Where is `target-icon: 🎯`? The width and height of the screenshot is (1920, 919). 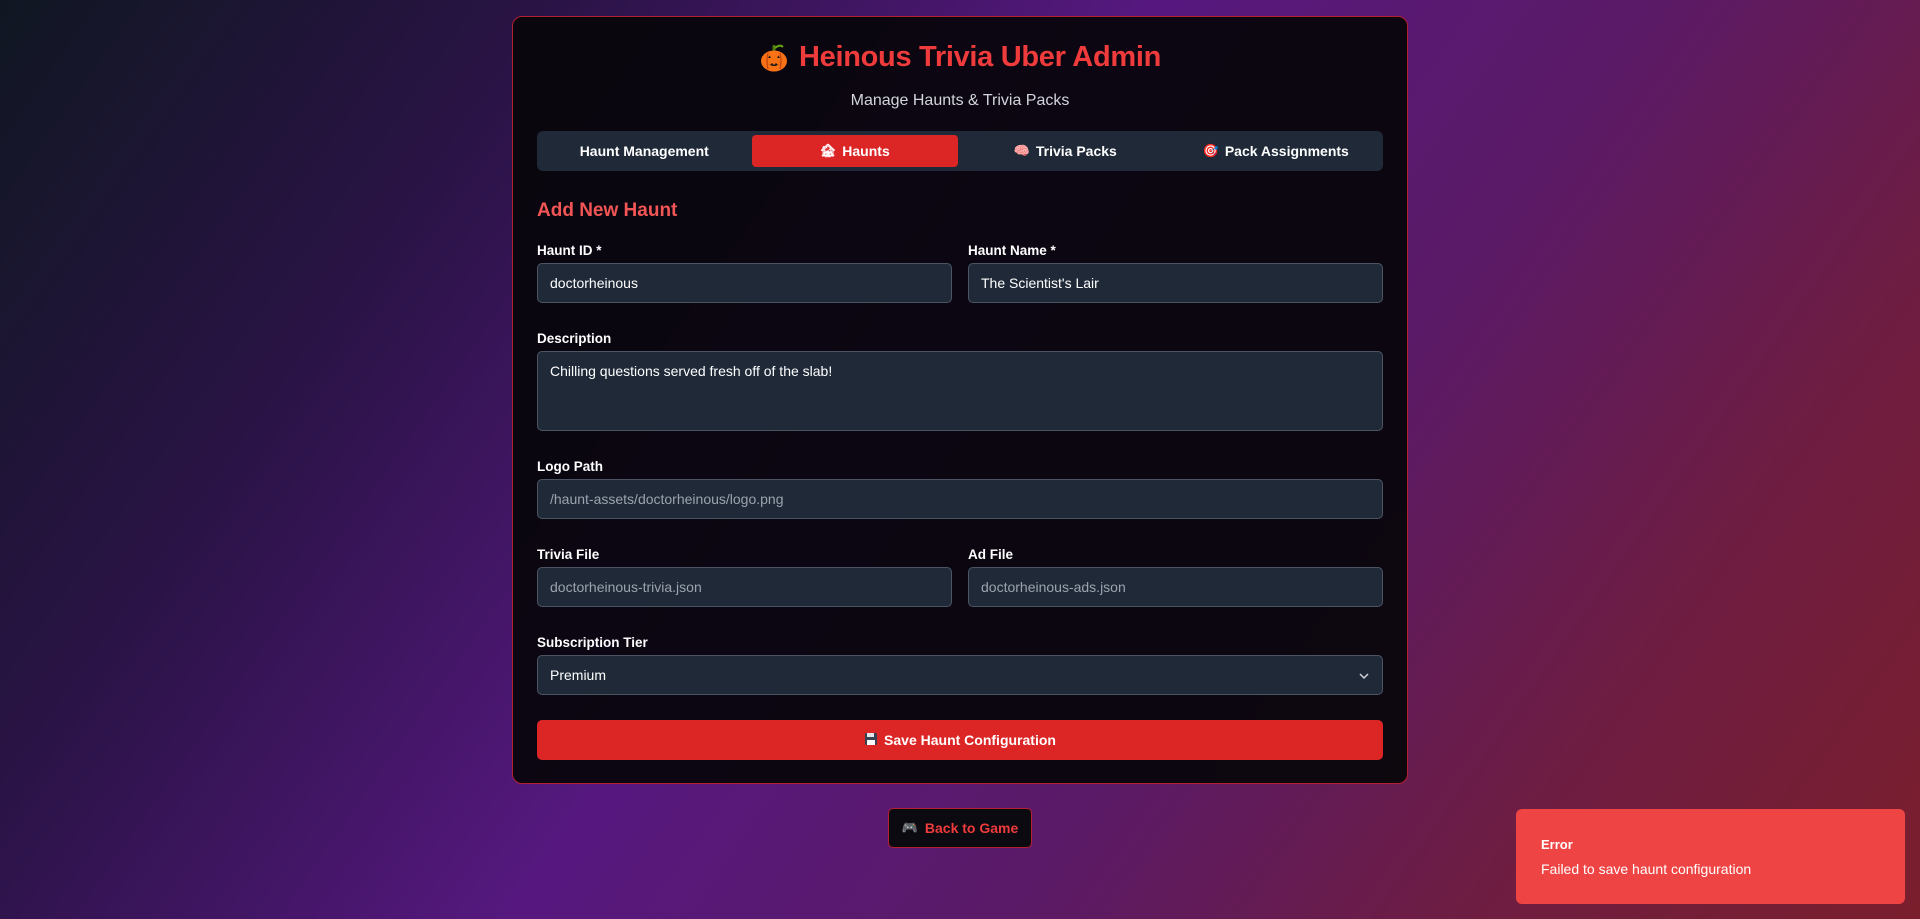
target-icon: 🎯 is located at coordinates (1210, 150).